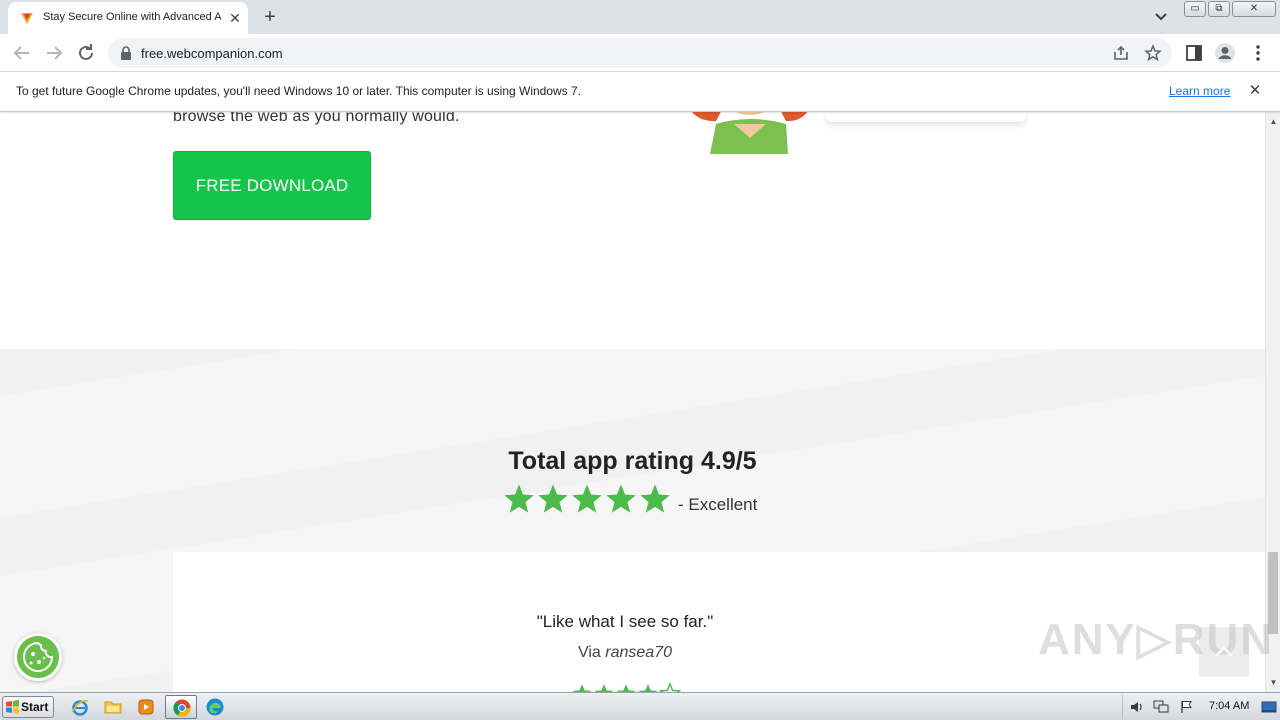 This screenshot has height=720, width=1280. I want to click on minimize-icon: ▭, so click(1195, 8).